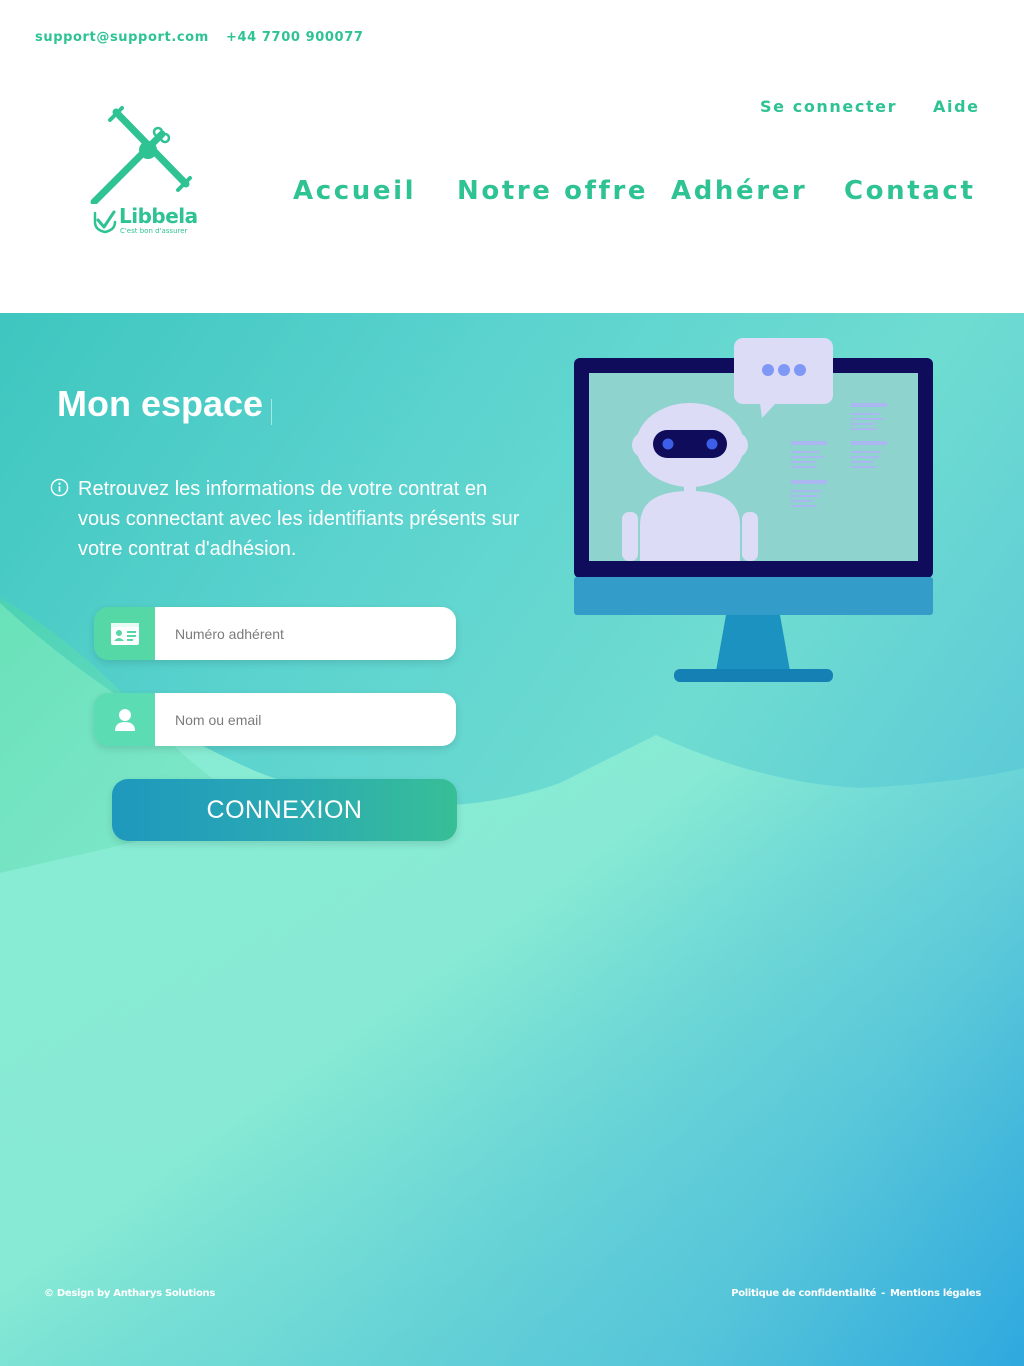 The image size is (1024, 1366). I want to click on check-shield-icon, so click(105, 222).